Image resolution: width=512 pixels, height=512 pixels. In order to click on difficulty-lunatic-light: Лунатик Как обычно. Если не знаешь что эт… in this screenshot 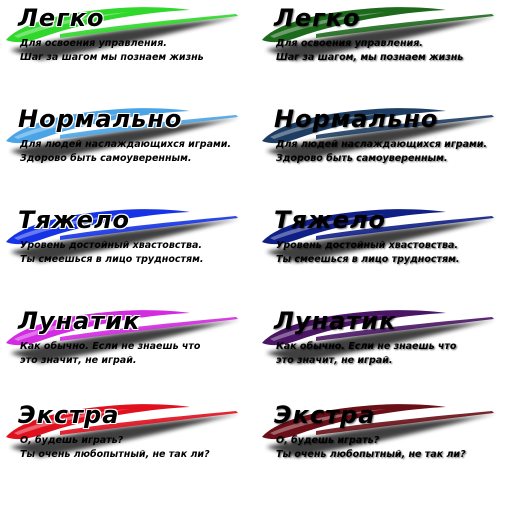, I will do `click(128, 353)`.